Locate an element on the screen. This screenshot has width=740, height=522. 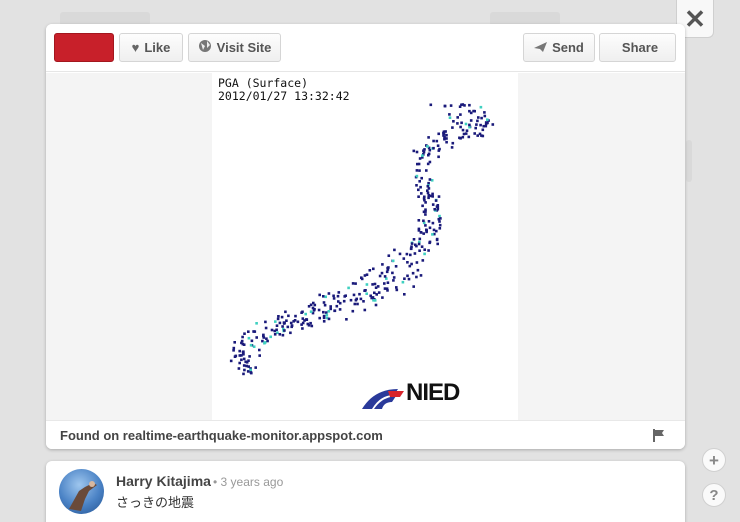
send-button: Send is located at coordinates (559, 47).